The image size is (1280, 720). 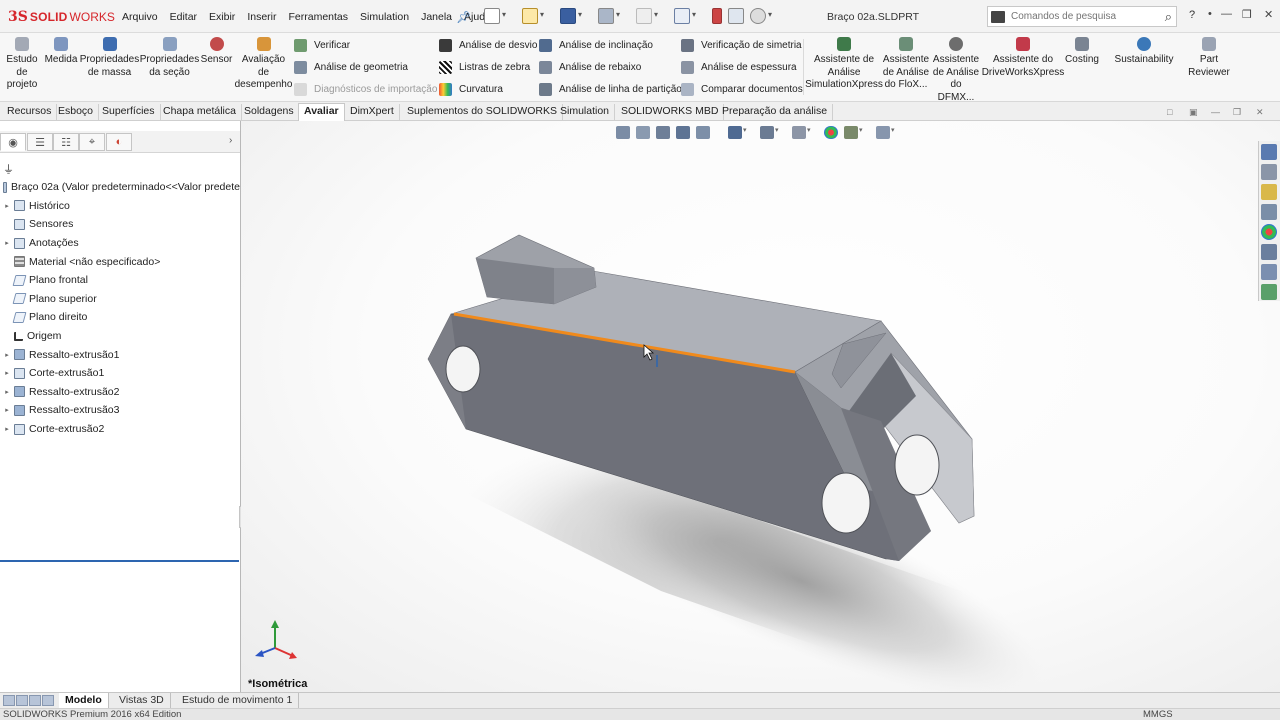 What do you see at coordinates (230, 140) in the screenshot?
I see `panel-scroll-right-icon: ›` at bounding box center [230, 140].